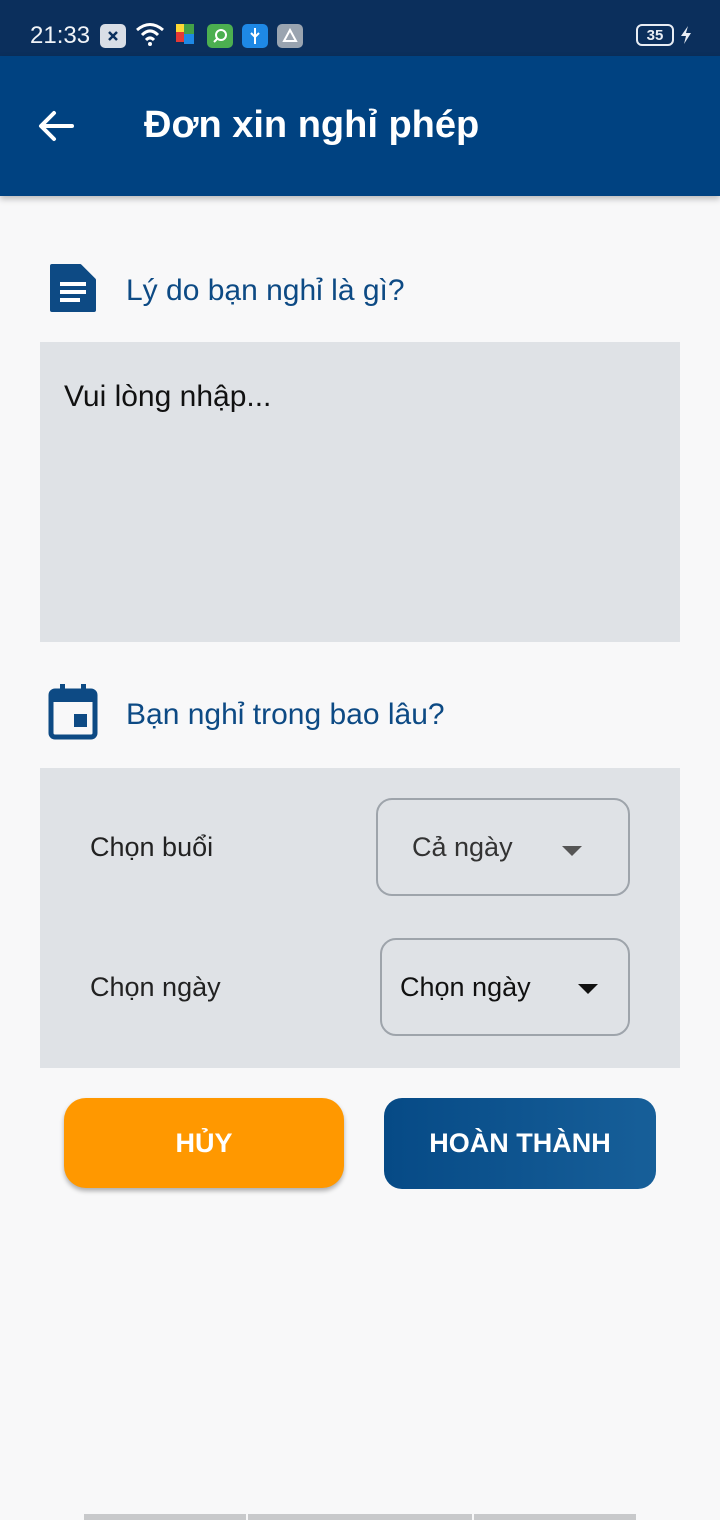 The height and width of the screenshot is (1520, 720). Describe the element at coordinates (555, 1517) in the screenshot. I see `nav-indicator-right` at that location.